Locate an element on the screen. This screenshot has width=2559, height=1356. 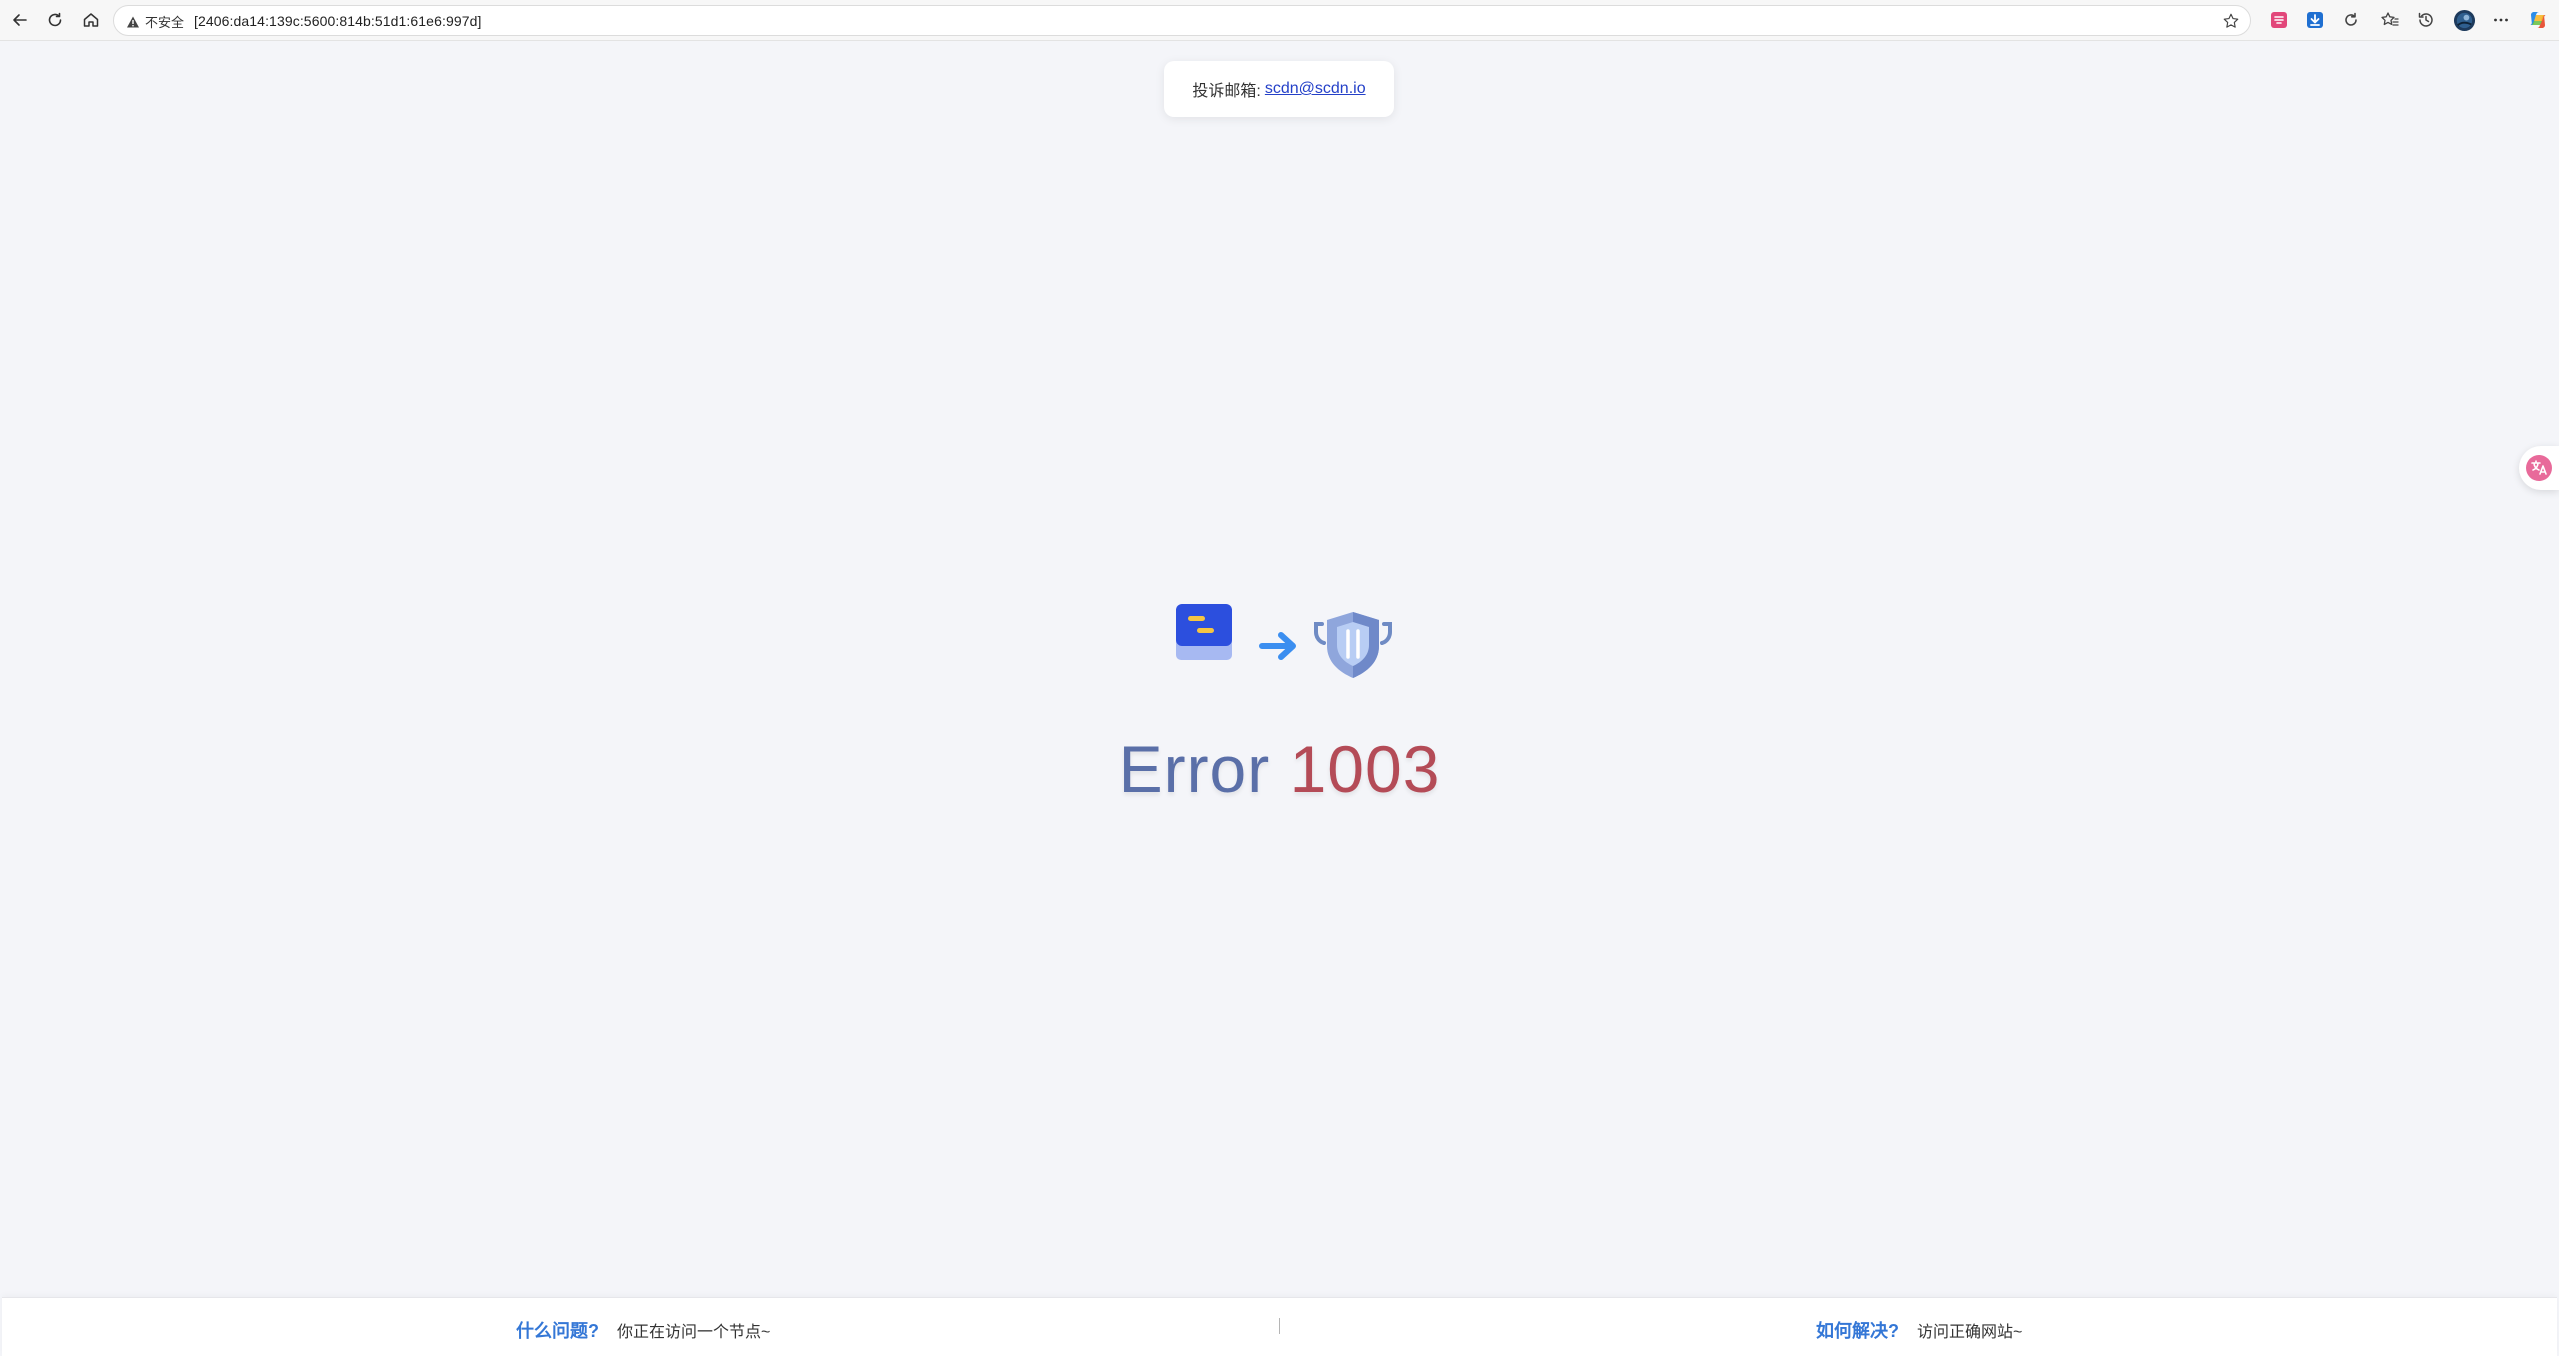
refresh-extension-icon is located at coordinates (2351, 19).